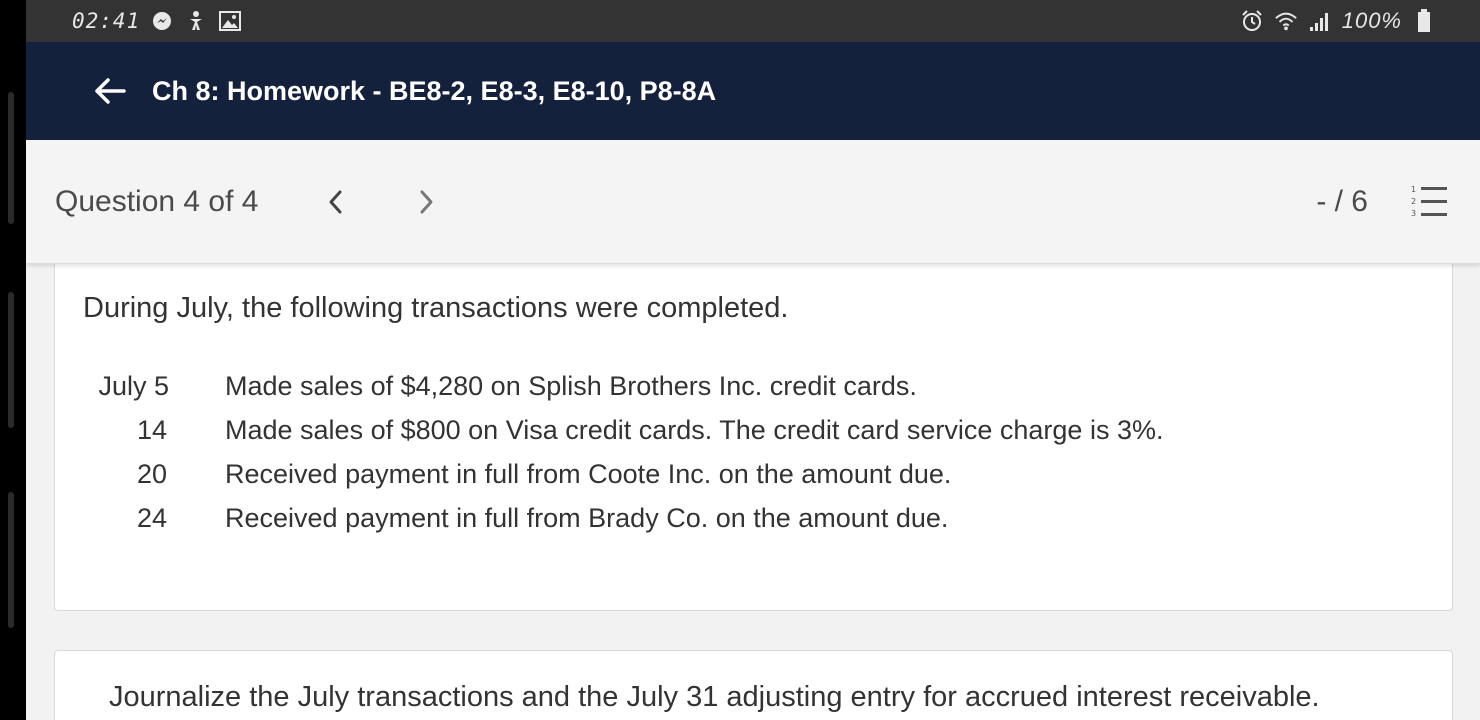  I want to click on alarm-icon, so click(1252, 21).